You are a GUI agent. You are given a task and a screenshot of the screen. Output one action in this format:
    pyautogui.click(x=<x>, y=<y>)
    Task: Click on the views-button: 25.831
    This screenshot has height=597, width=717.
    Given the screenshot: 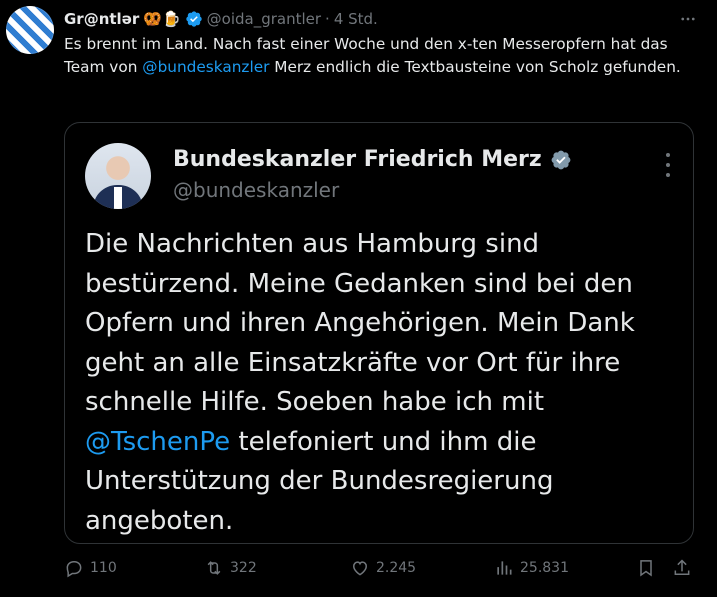 What is the action you would take?
    pyautogui.click(x=531, y=568)
    